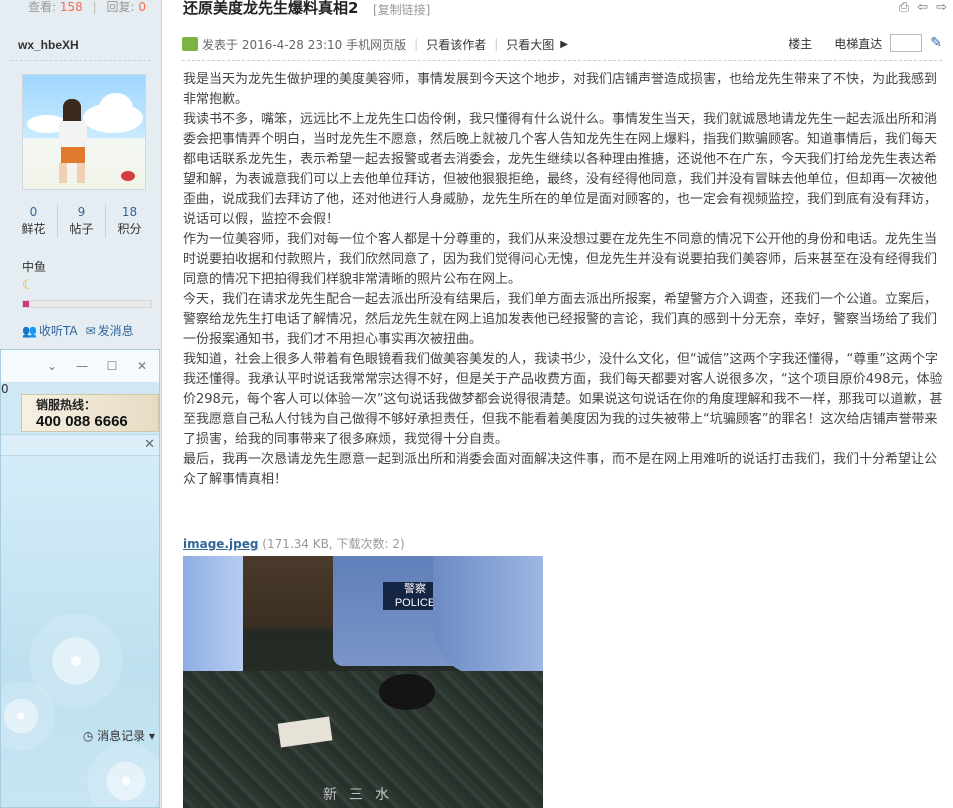  Describe the element at coordinates (48, 45) in the screenshot. I see `author-name: wx_hbeXH` at that location.